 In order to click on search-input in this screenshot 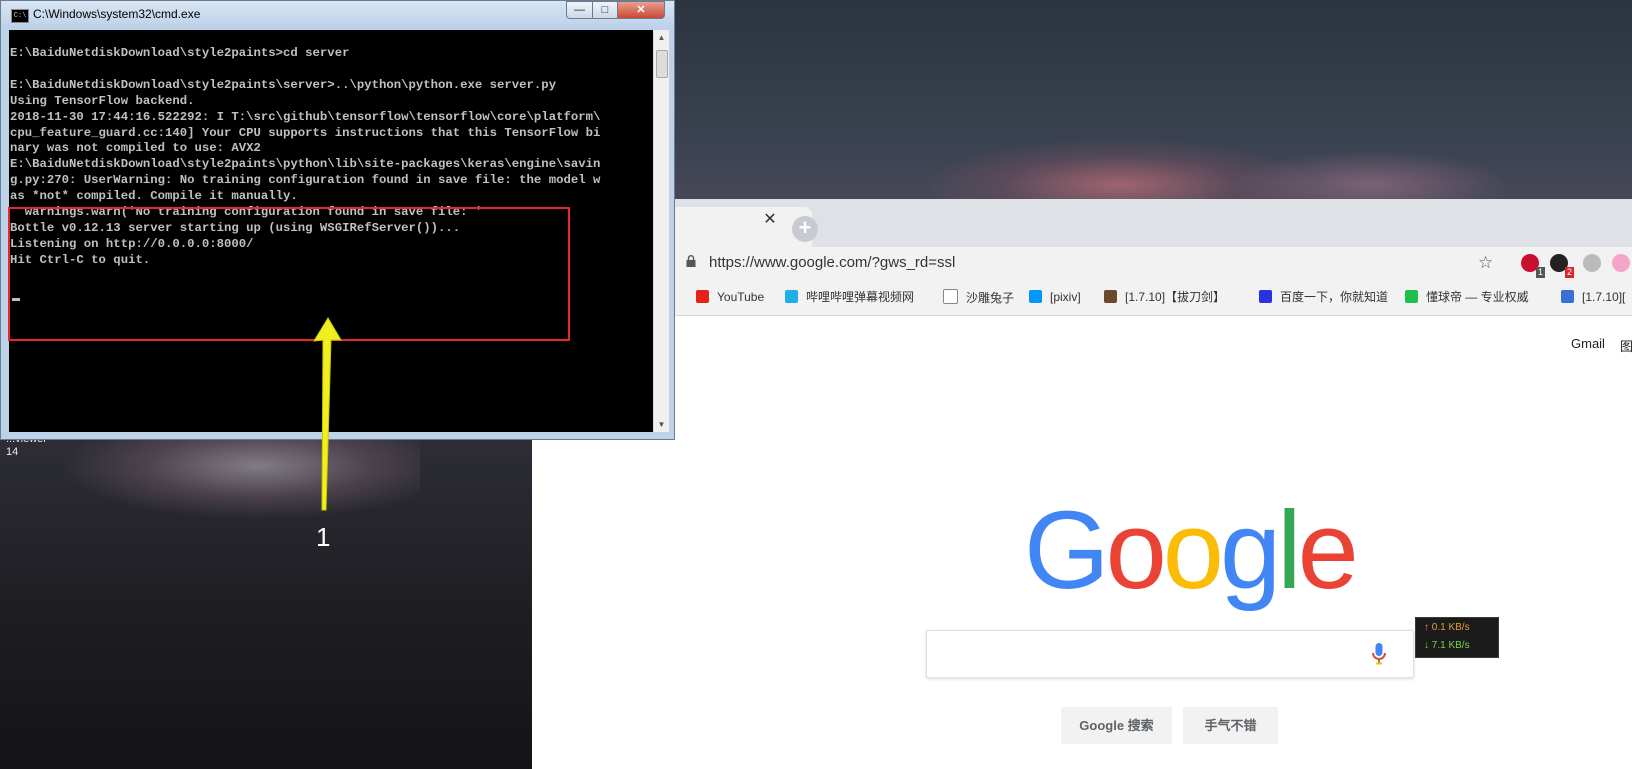, I will do `click(1170, 654)`.